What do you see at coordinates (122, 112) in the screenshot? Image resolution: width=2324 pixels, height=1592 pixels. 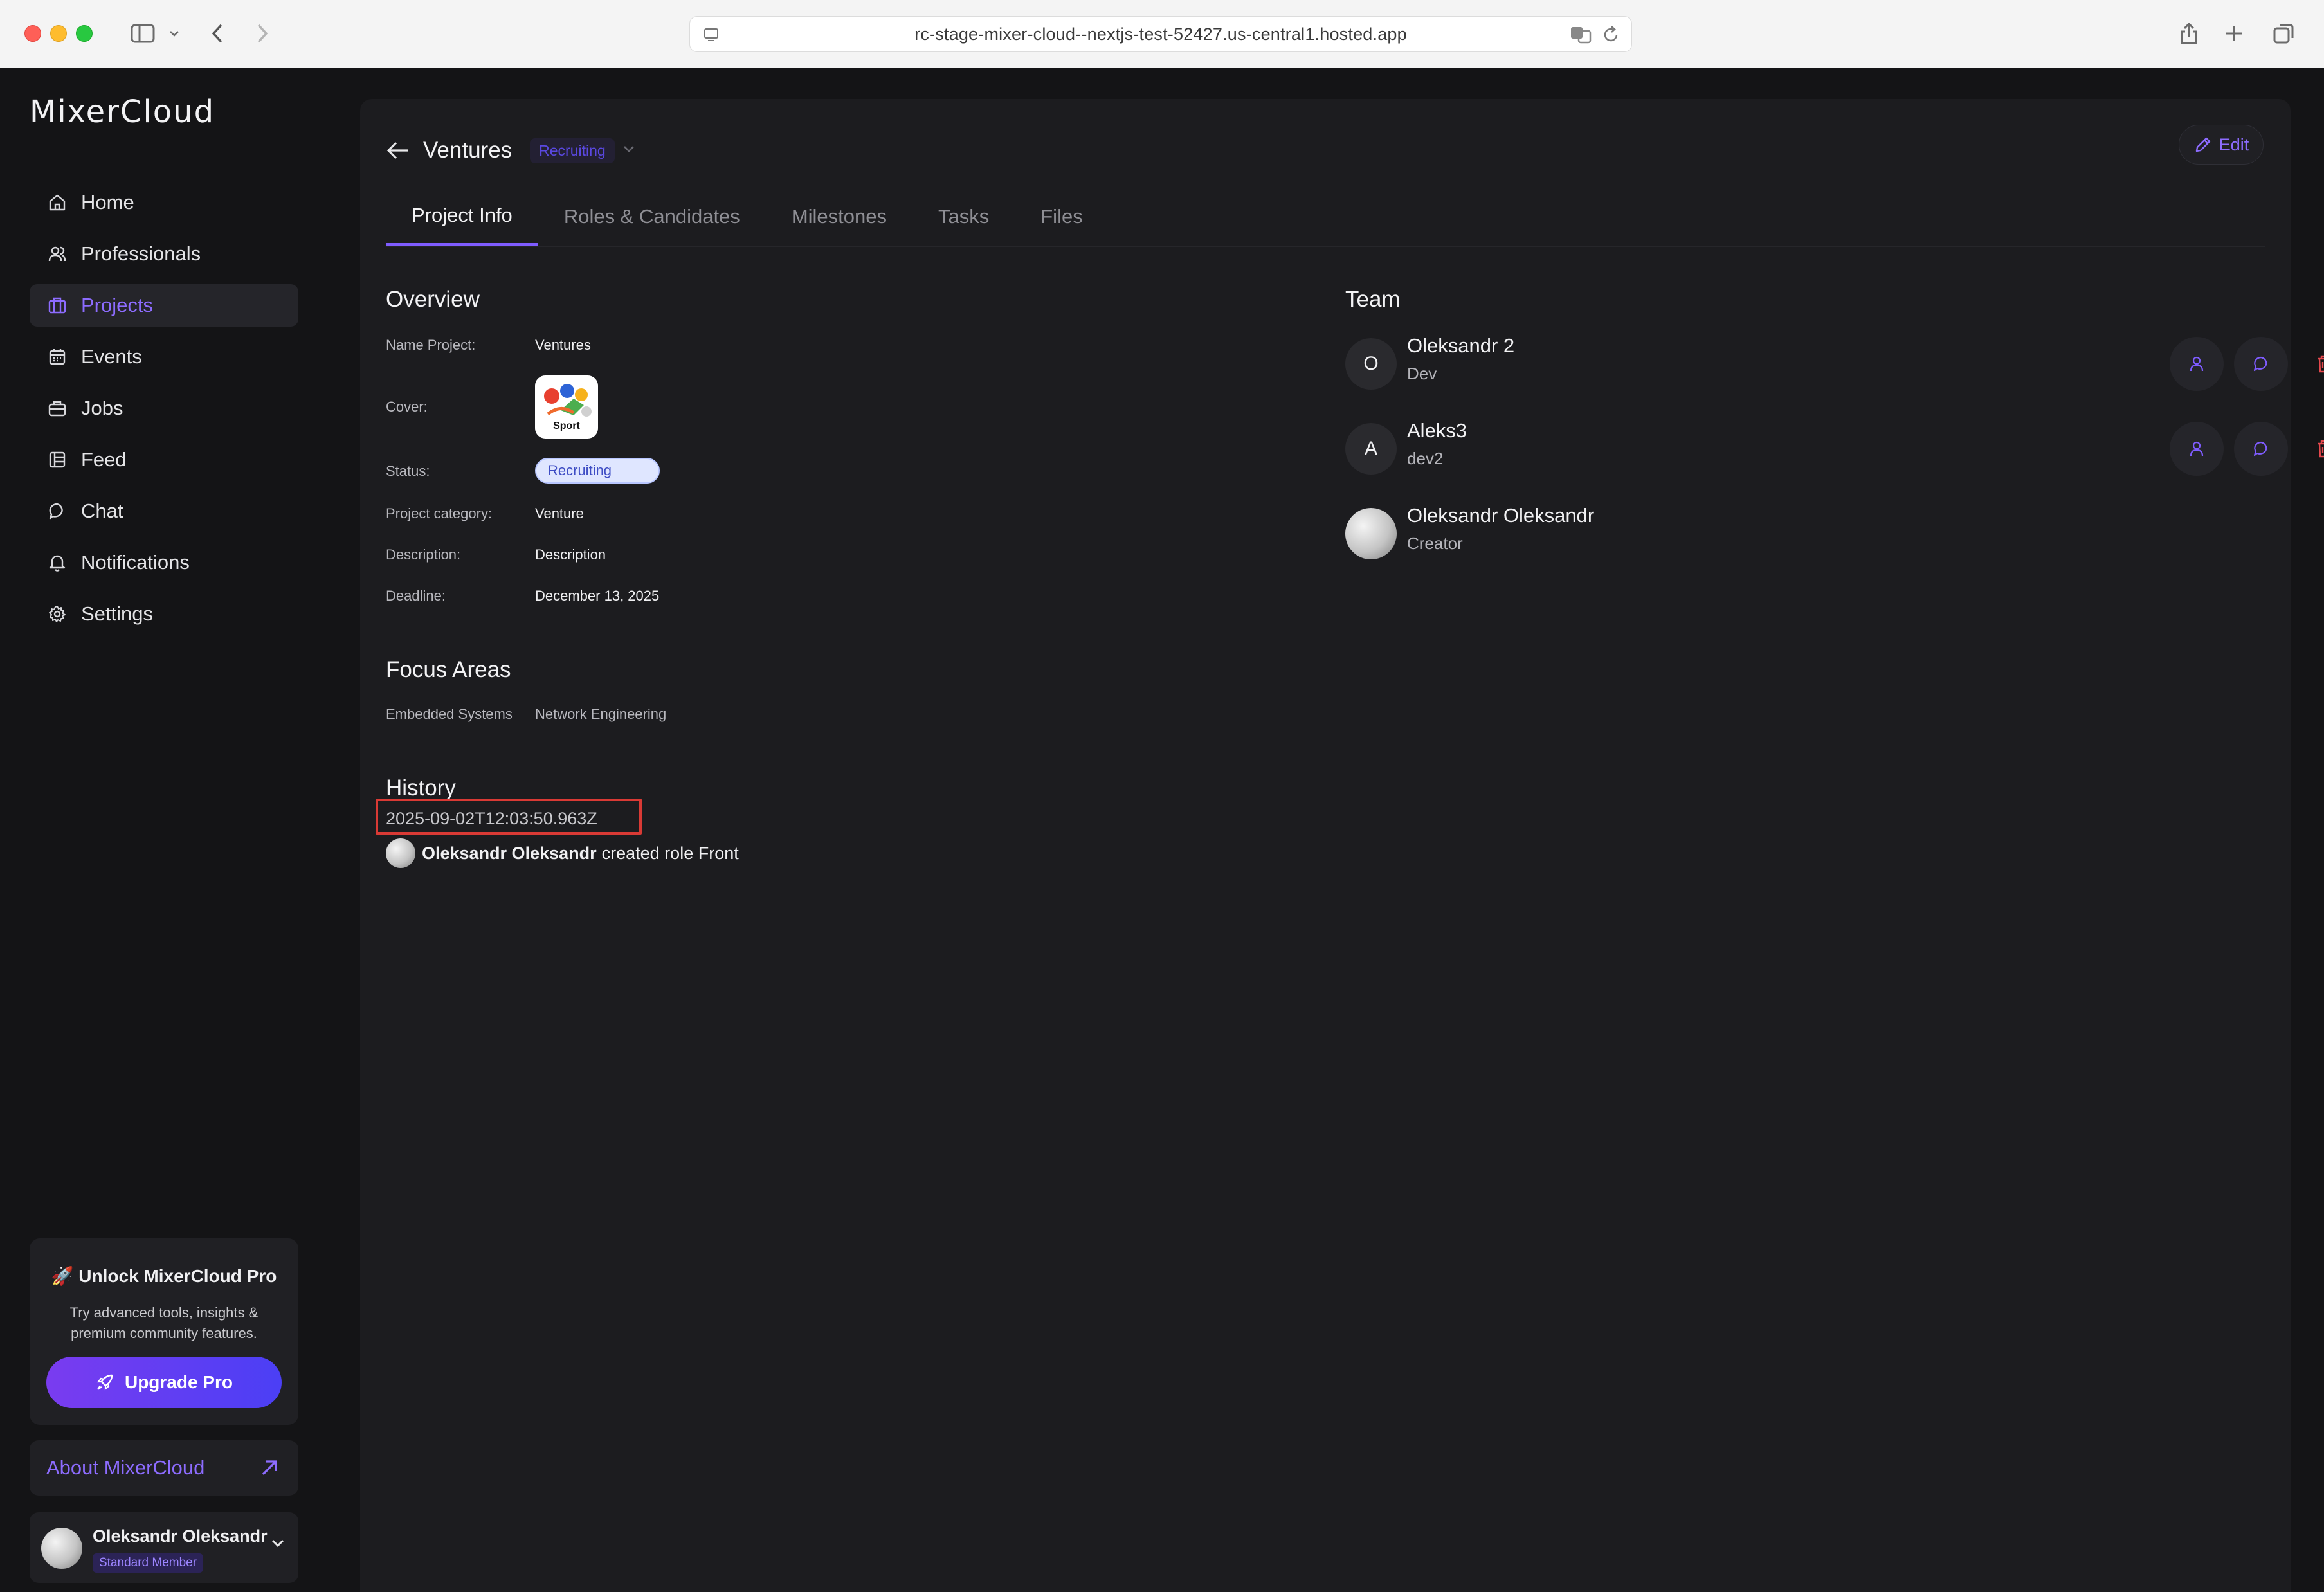 I see `app-logo: MixerCloud` at bounding box center [122, 112].